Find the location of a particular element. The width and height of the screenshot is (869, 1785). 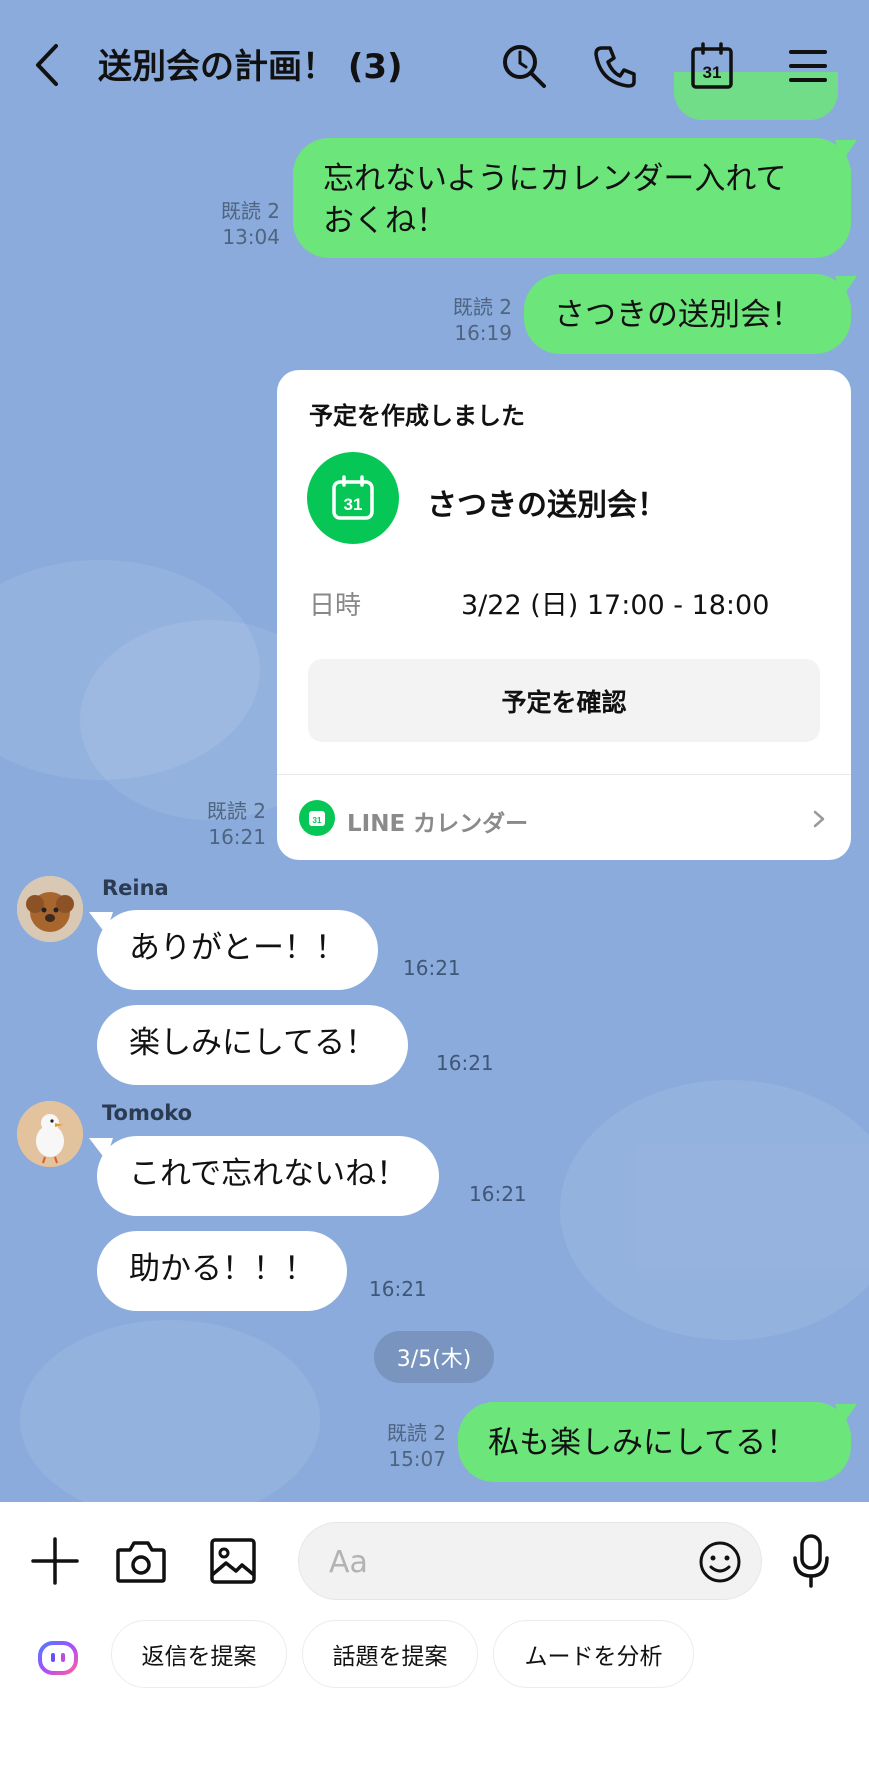

received-message-bubble: ありがとー！！ is located at coordinates (237, 950).